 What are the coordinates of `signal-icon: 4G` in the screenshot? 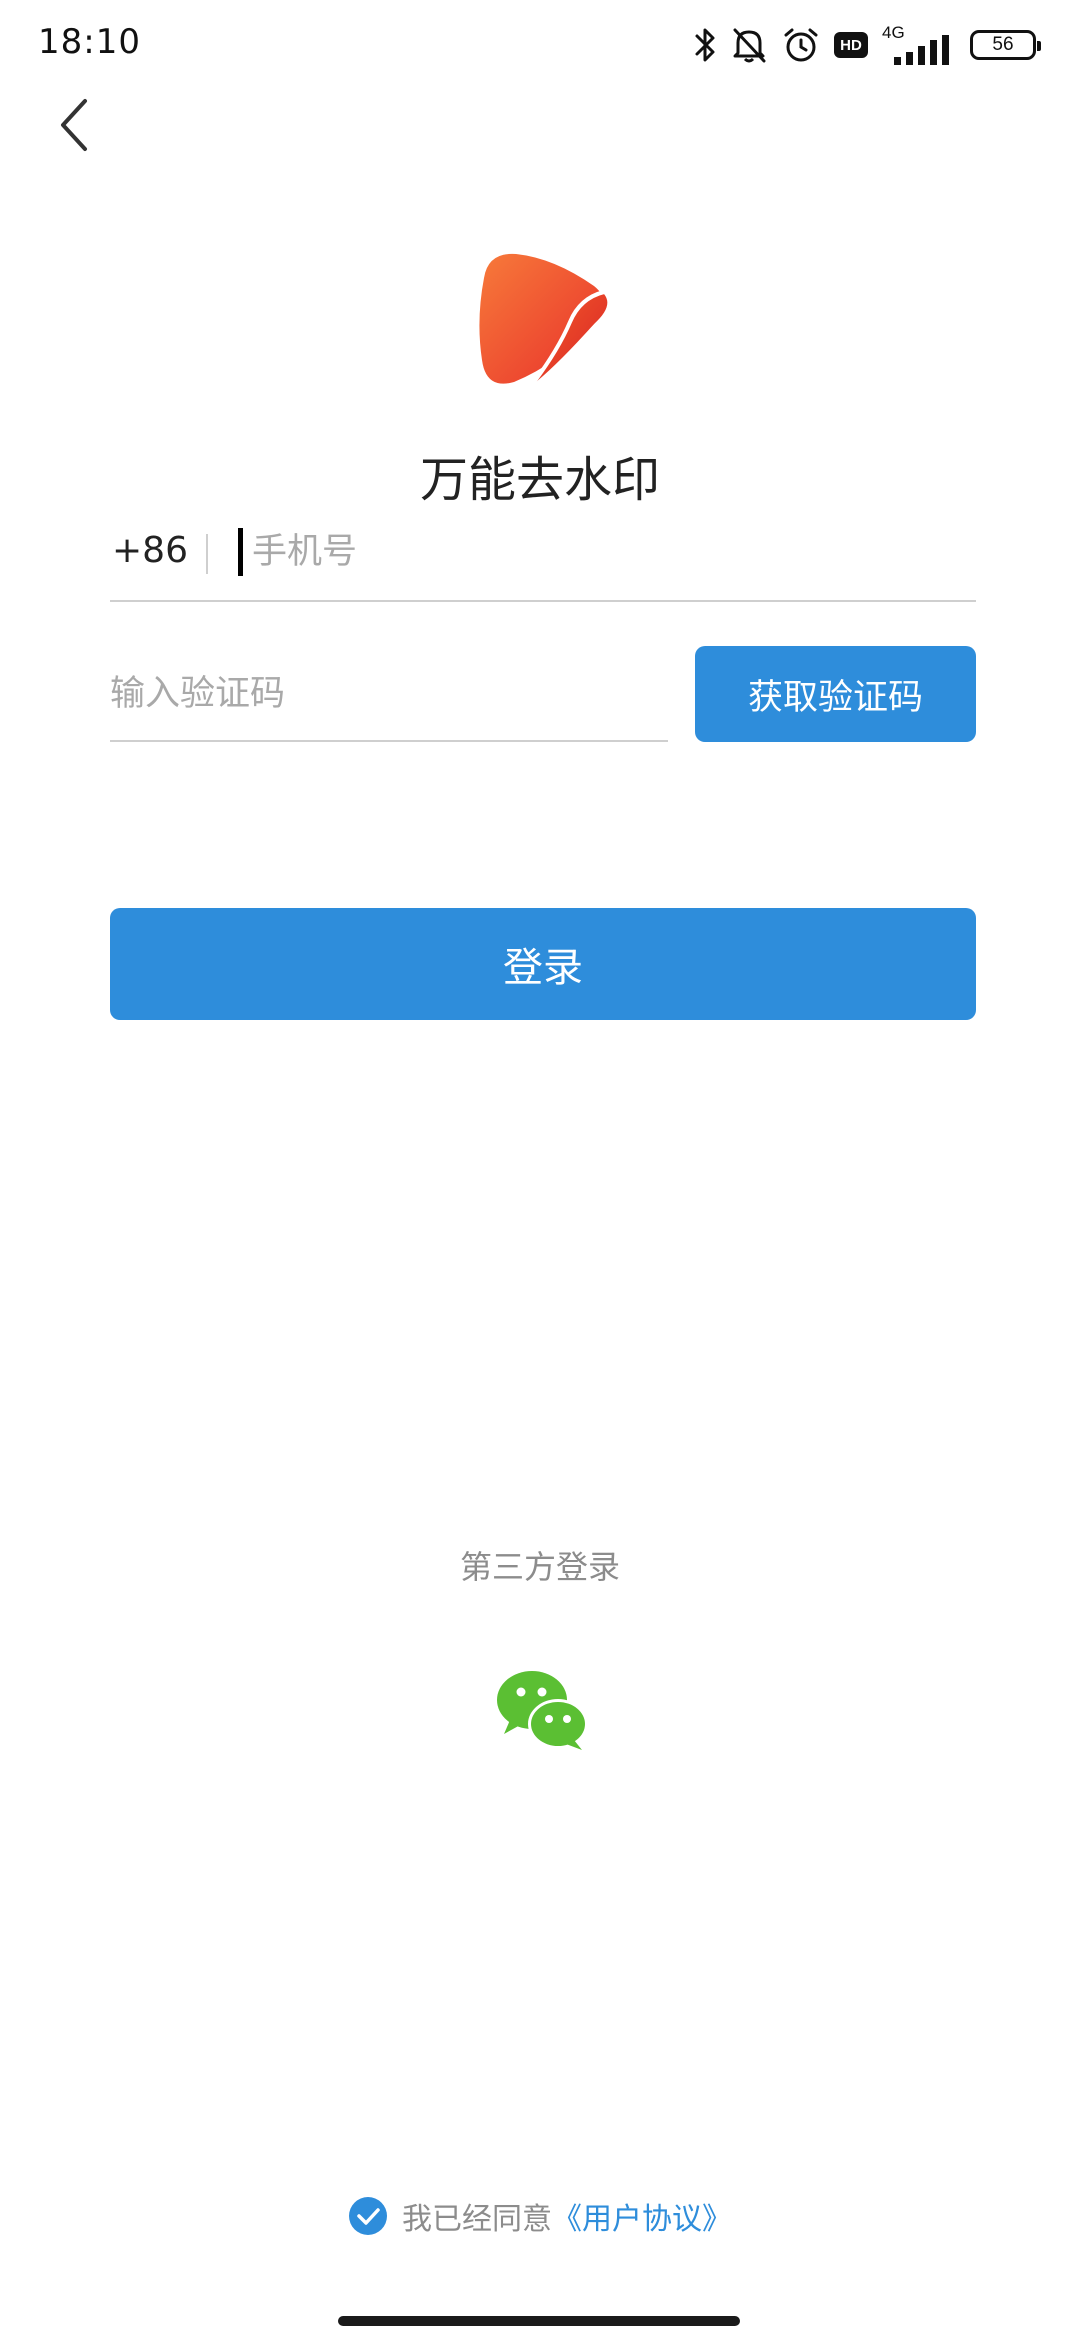 It's located at (919, 45).